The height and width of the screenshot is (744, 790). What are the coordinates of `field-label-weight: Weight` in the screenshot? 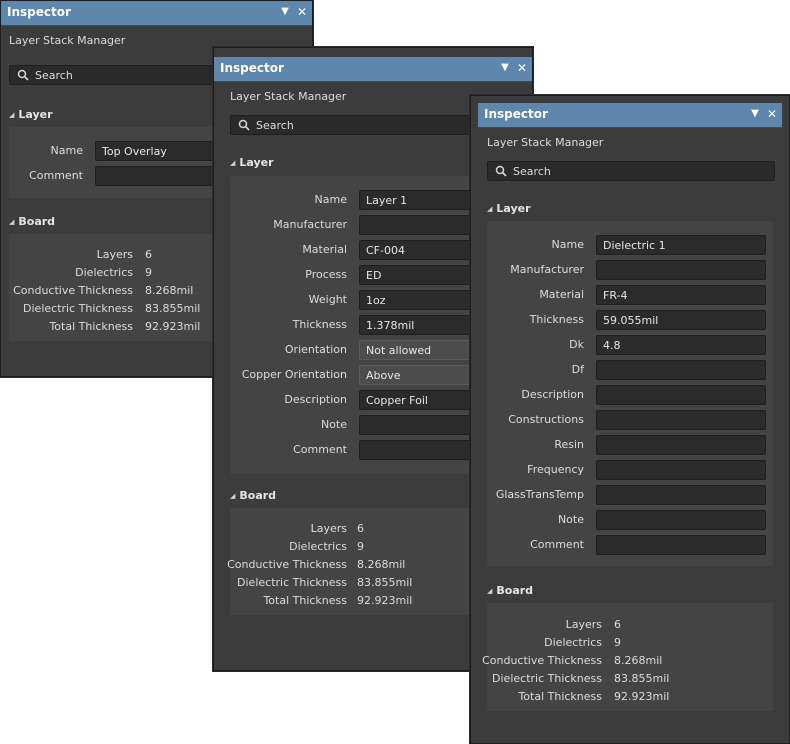 It's located at (327, 299).